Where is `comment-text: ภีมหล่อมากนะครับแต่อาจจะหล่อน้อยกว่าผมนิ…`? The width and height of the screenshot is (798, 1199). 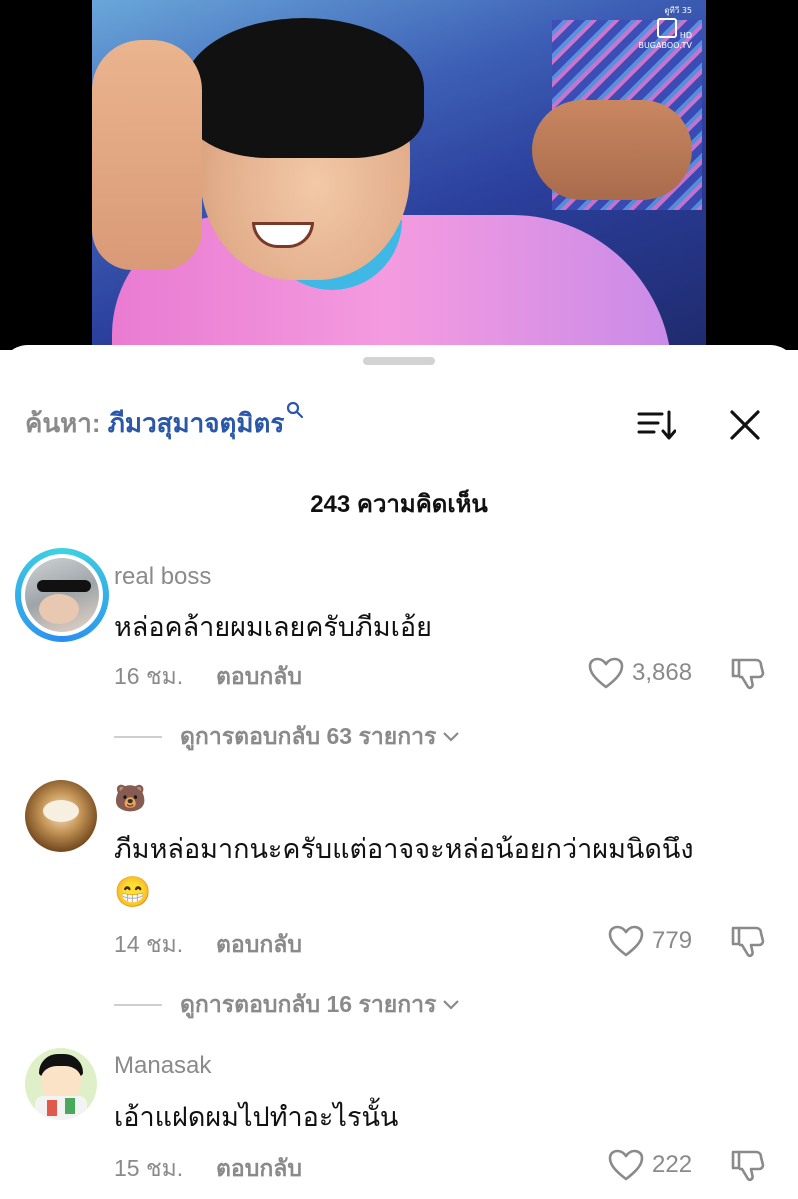
comment-text: ภีมหล่อมากนะครับแต่อาจจะหล่อน้อยกว่าผมนิ… is located at coordinates (444, 871).